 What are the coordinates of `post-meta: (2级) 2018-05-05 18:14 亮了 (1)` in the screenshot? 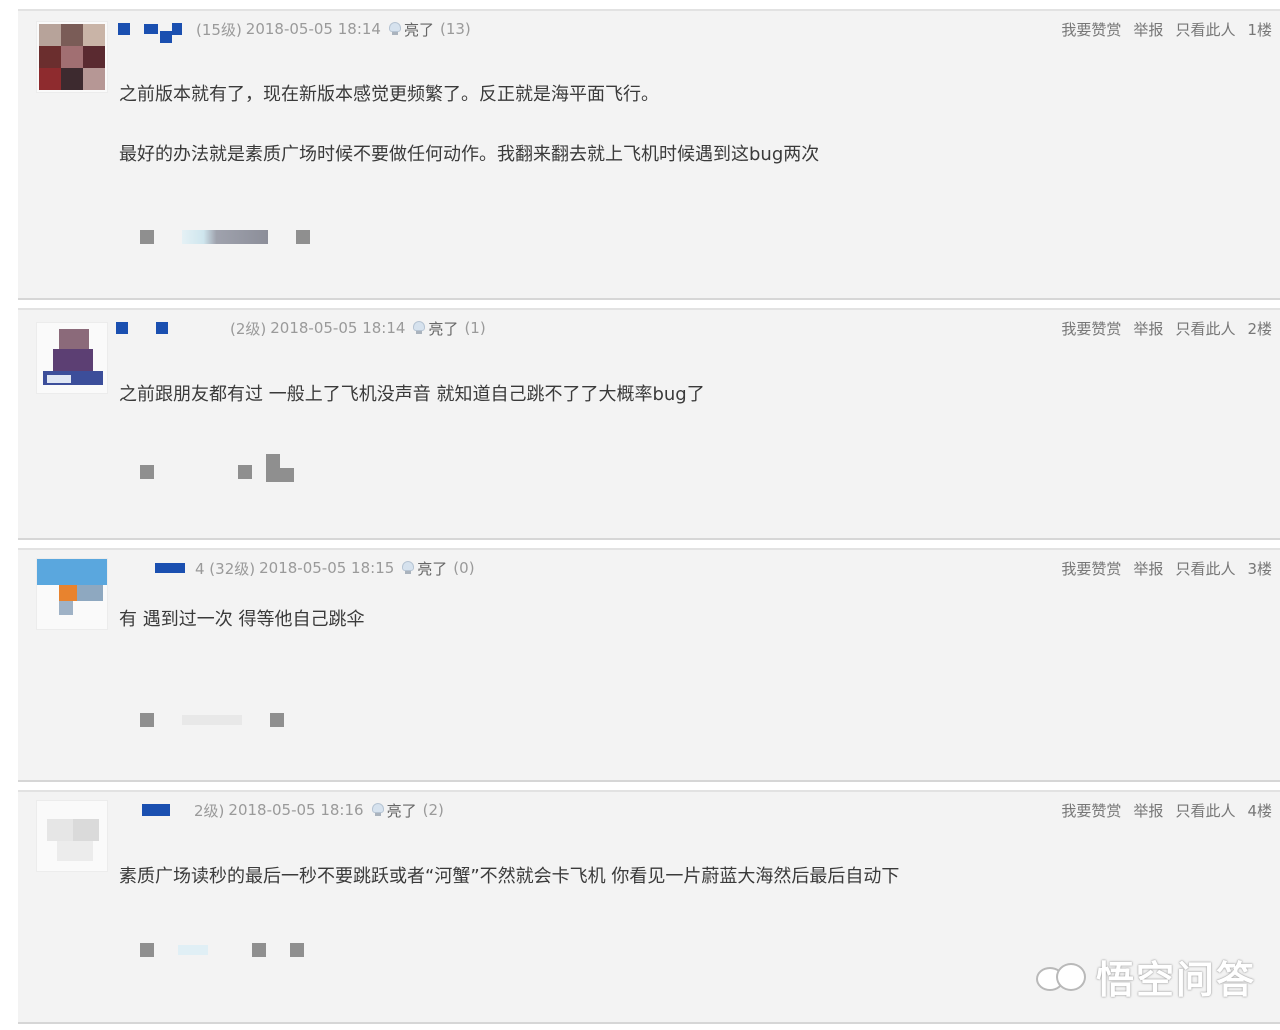 It's located at (301, 328).